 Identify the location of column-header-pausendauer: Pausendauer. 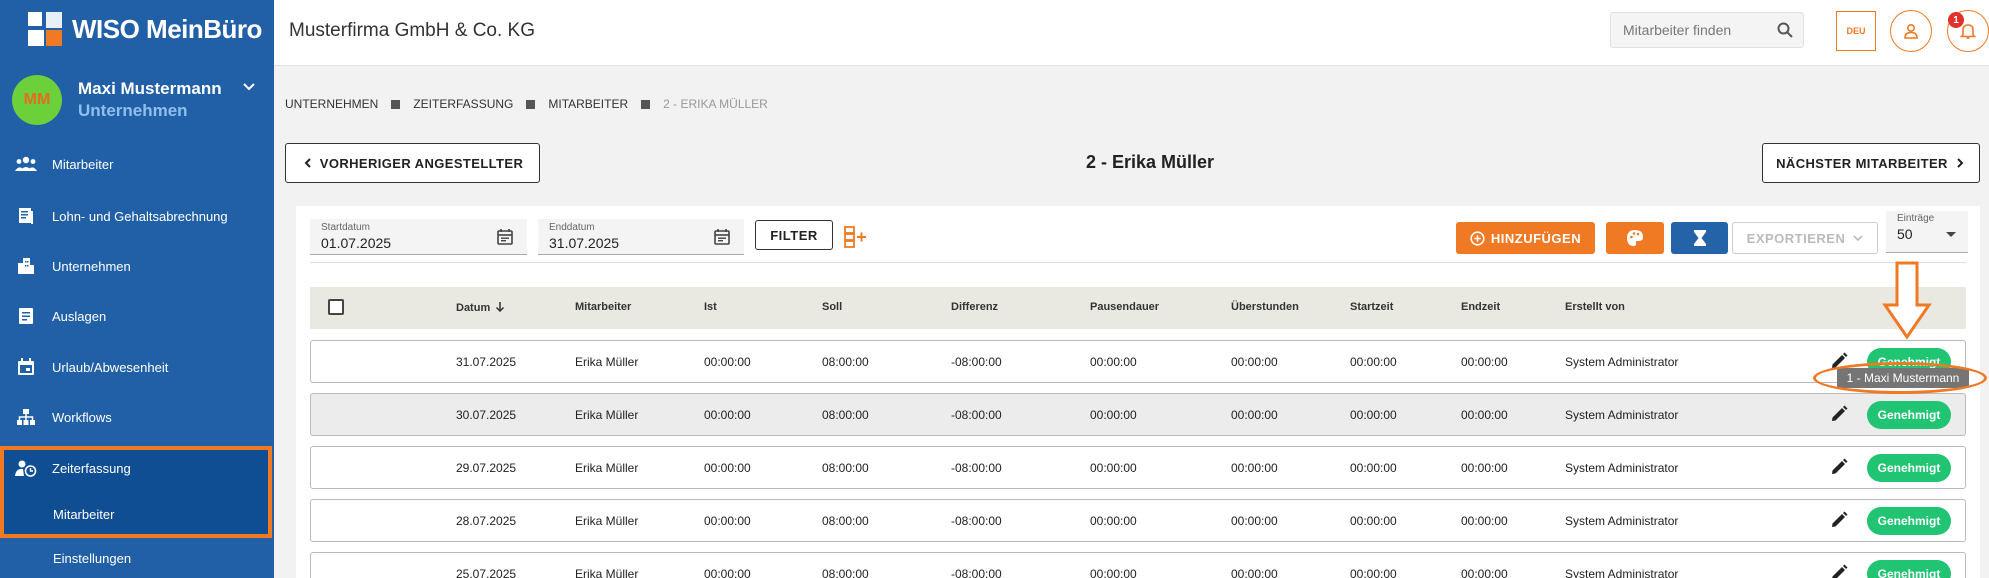
(1124, 307).